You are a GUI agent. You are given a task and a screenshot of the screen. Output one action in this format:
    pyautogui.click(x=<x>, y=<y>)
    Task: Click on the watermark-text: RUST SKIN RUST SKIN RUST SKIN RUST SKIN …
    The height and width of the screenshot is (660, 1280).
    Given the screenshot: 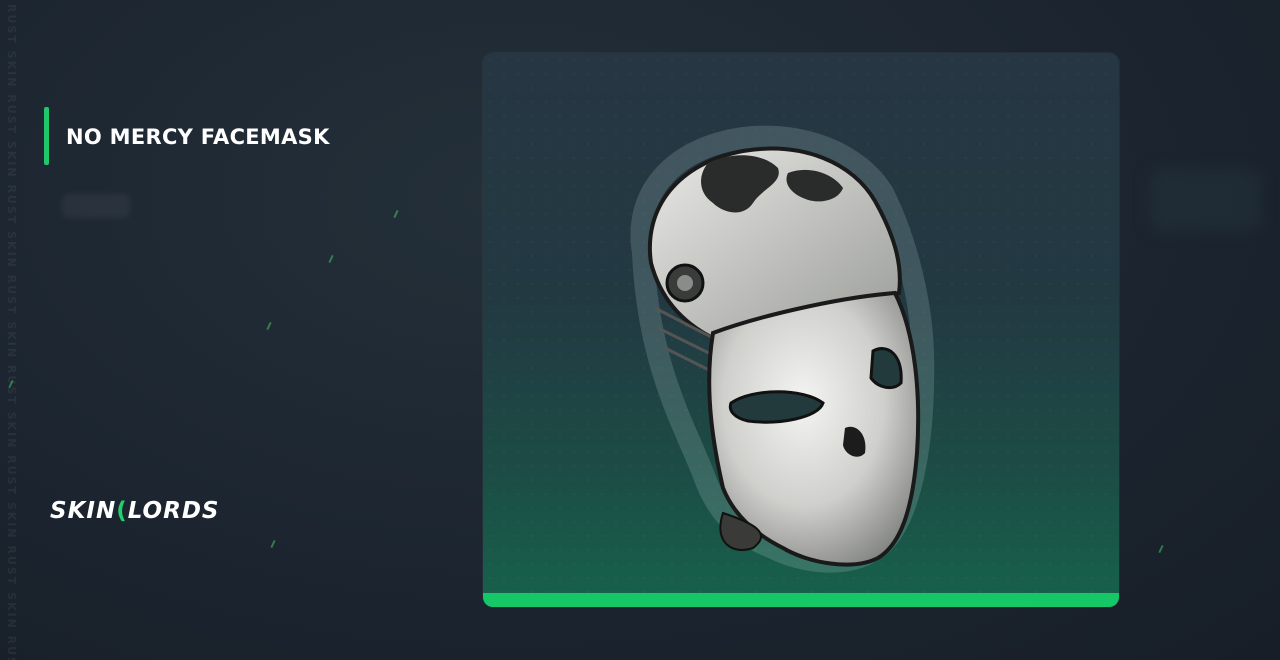 What is the action you would take?
    pyautogui.click(x=11, y=332)
    